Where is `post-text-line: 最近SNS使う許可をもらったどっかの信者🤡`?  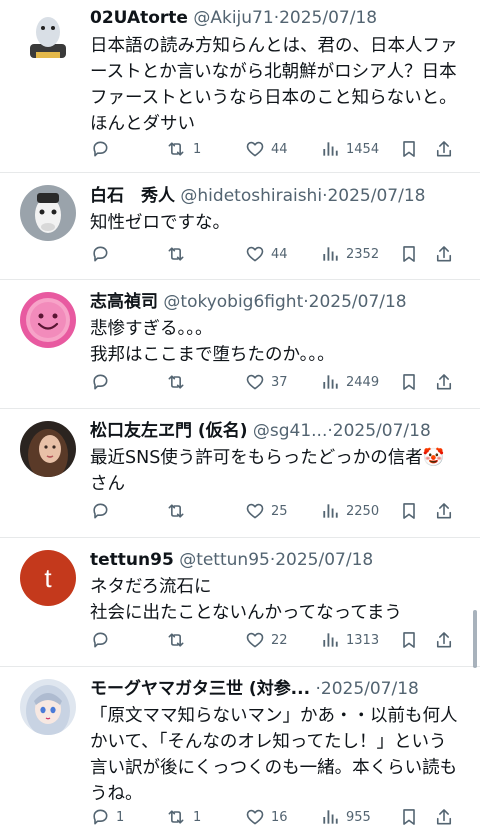 post-text-line: 最近SNS使う許可をもらったどっかの信者🤡 is located at coordinates (267, 458).